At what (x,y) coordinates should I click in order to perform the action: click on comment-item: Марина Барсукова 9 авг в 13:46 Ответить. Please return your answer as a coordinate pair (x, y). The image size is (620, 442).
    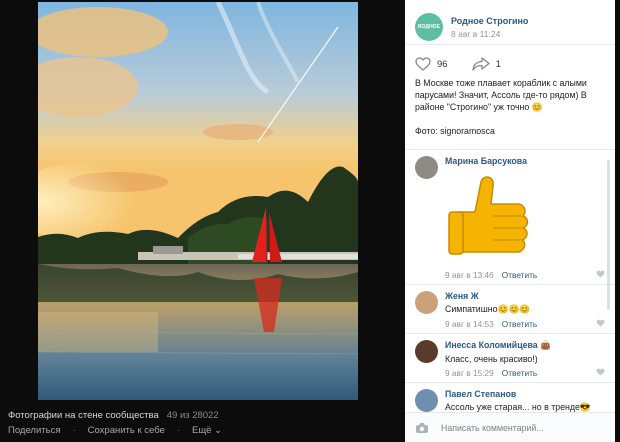
    Looking at the image, I should click on (510, 217).